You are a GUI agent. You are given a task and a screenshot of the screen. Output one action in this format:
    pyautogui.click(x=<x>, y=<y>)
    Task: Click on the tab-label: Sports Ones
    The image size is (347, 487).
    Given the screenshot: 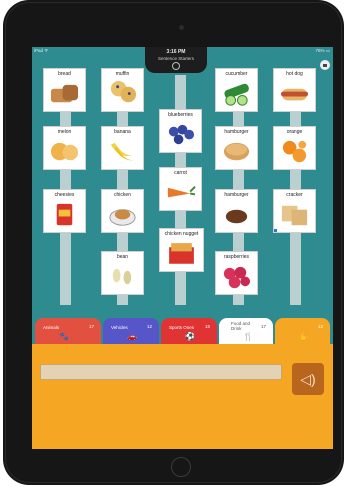 What is the action you would take?
    pyautogui.click(x=182, y=327)
    